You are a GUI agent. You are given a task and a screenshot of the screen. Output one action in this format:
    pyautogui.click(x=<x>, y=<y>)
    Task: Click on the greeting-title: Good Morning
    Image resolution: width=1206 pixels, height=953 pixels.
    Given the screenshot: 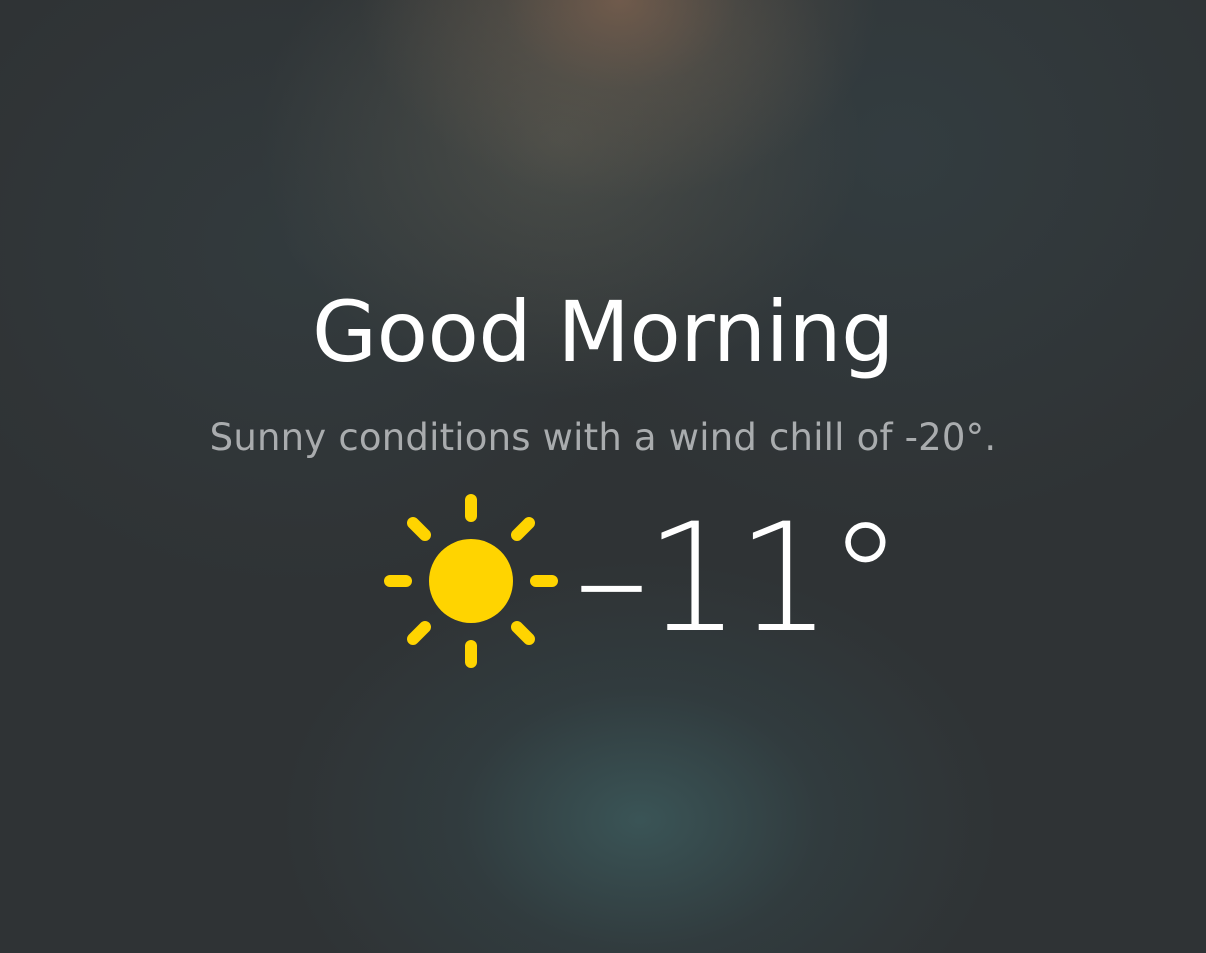 What is the action you would take?
    pyautogui.click(x=603, y=332)
    